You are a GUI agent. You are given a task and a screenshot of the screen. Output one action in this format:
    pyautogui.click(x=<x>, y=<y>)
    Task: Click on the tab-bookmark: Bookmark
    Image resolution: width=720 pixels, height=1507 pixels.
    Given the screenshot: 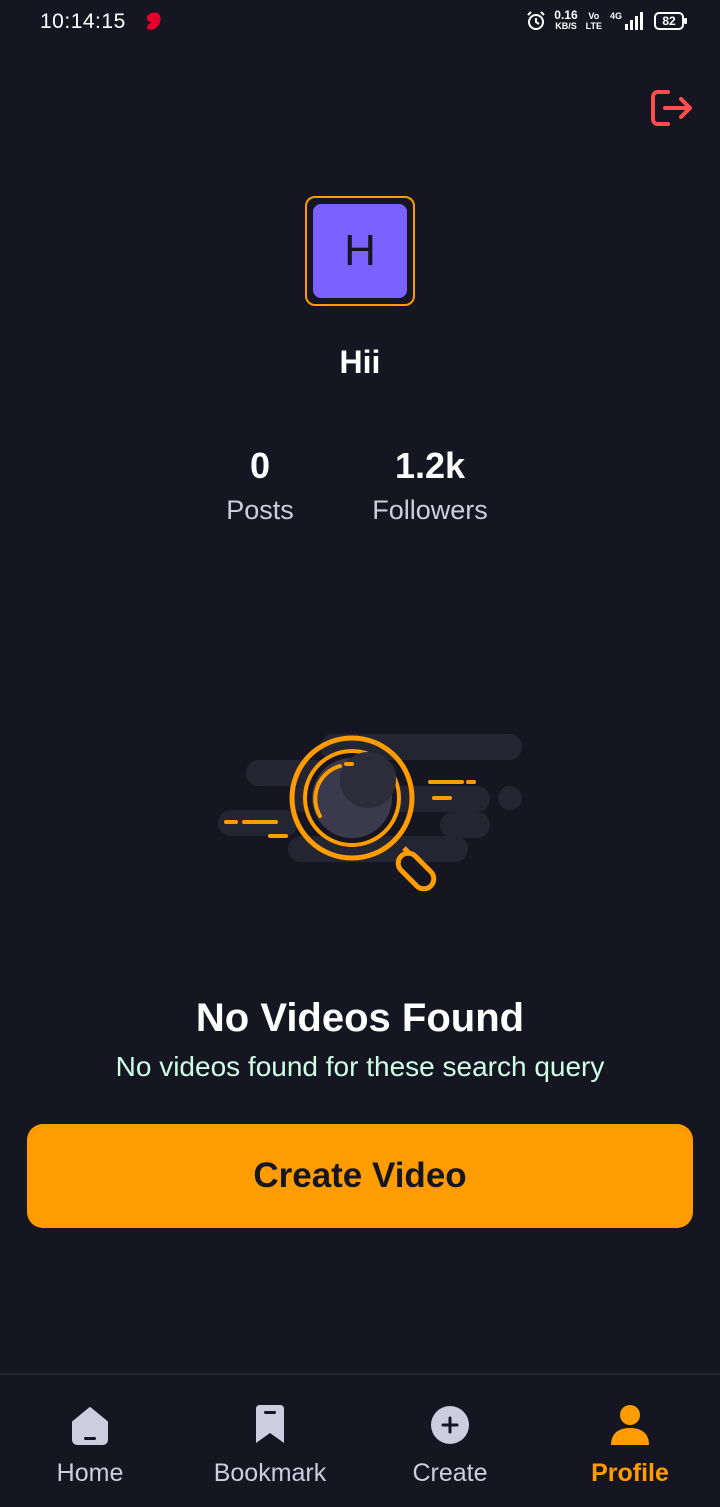 What is the action you would take?
    pyautogui.click(x=270, y=1441)
    